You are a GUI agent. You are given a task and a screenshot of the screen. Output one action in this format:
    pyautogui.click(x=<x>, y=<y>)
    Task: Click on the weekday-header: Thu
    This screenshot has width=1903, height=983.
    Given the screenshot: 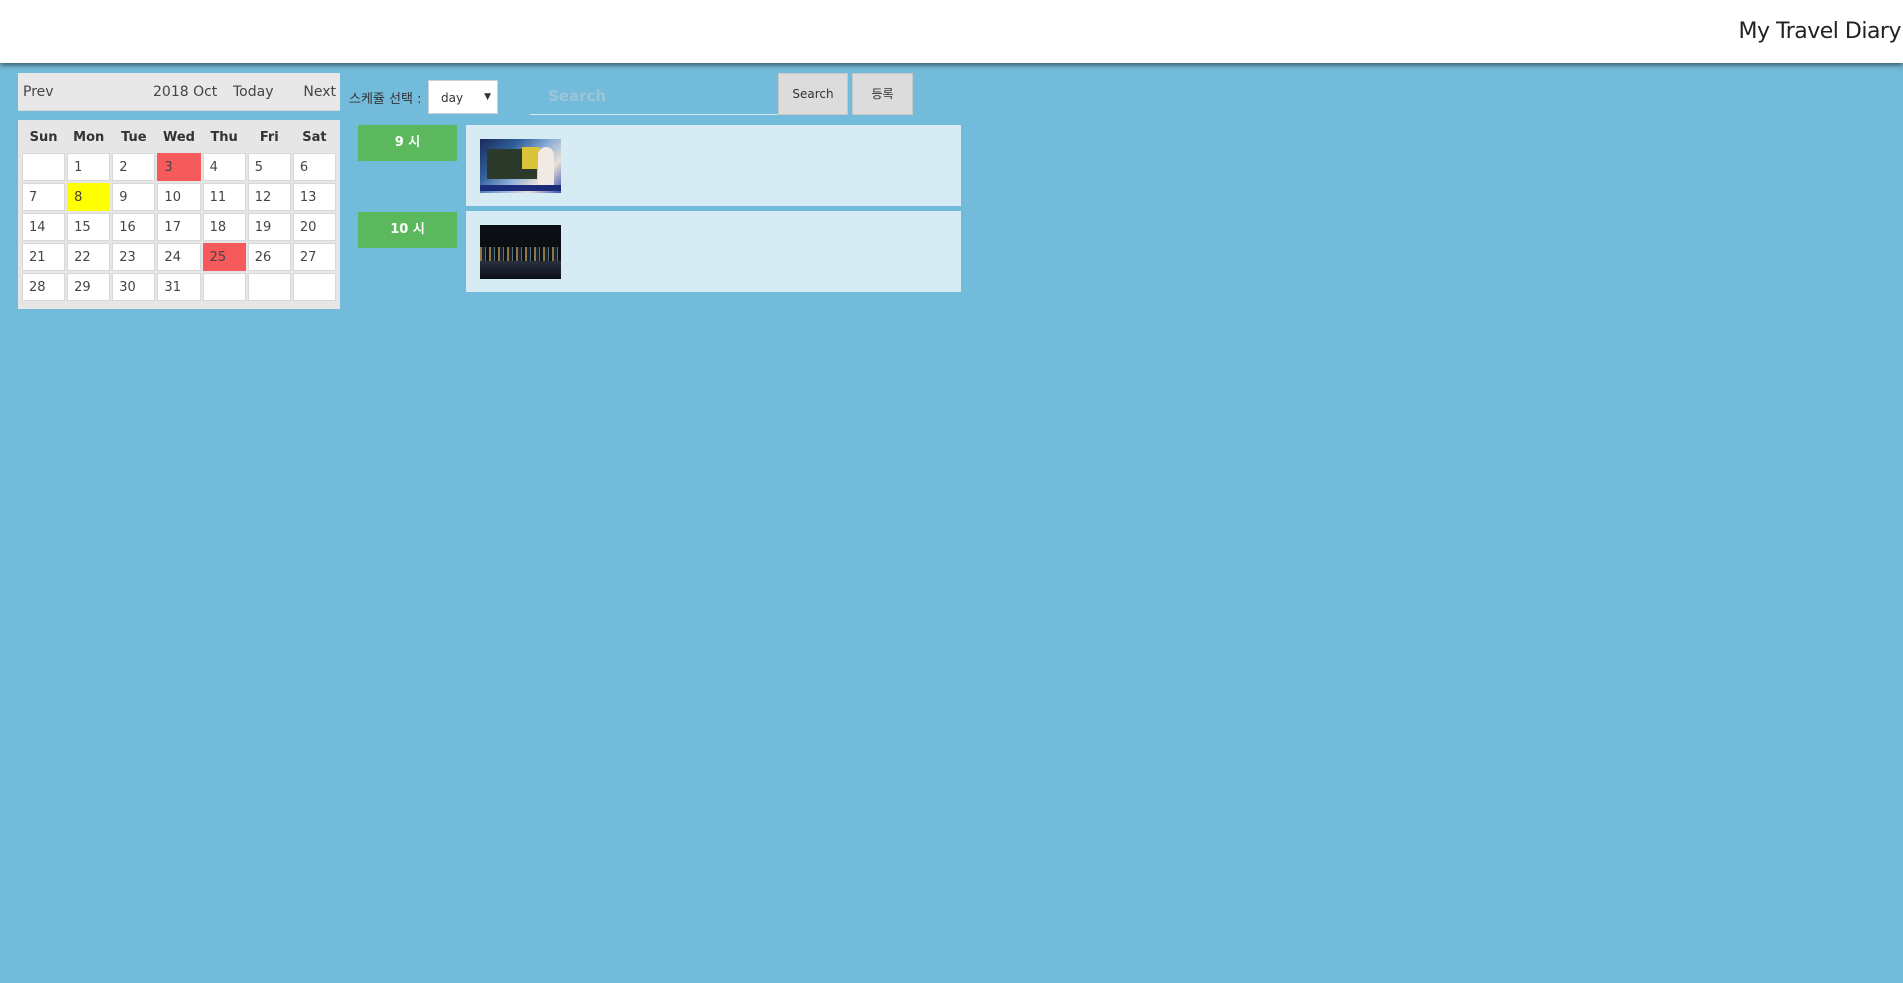 What is the action you would take?
    pyautogui.click(x=224, y=137)
    